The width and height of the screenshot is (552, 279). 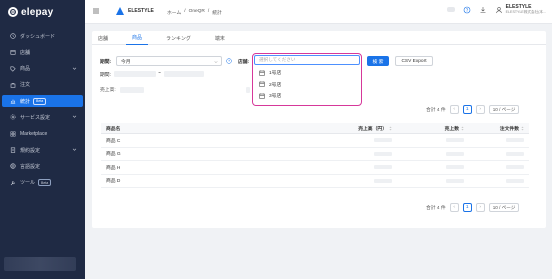 I want to click on product-name: 商品 C, so click(x=113, y=141).